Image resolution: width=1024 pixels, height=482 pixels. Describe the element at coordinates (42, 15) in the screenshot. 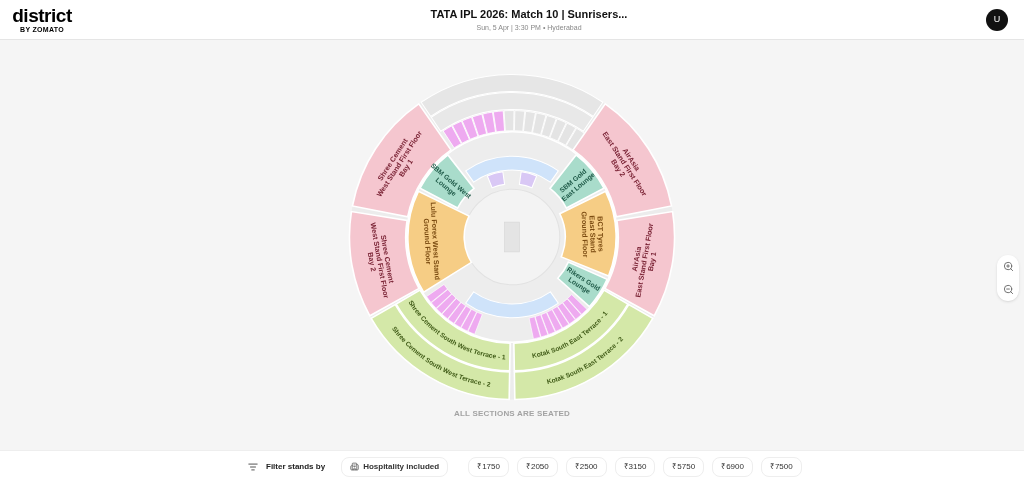

I see `logo: district` at that location.